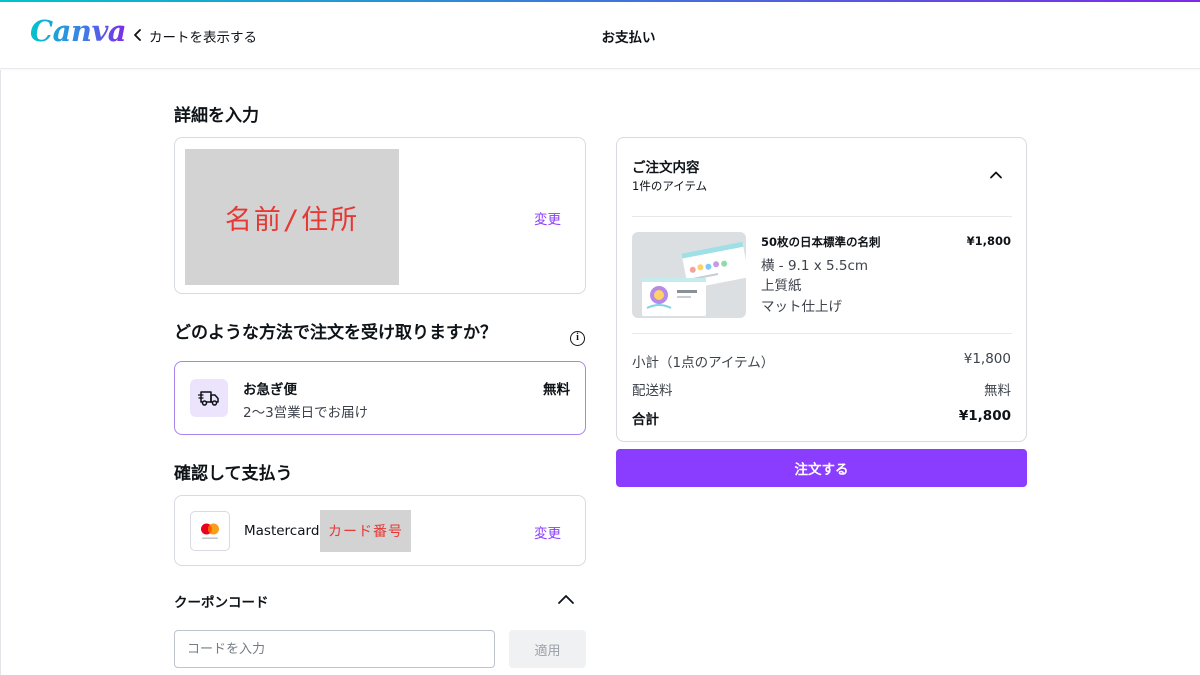  I want to click on mastercard-icon, so click(210, 531).